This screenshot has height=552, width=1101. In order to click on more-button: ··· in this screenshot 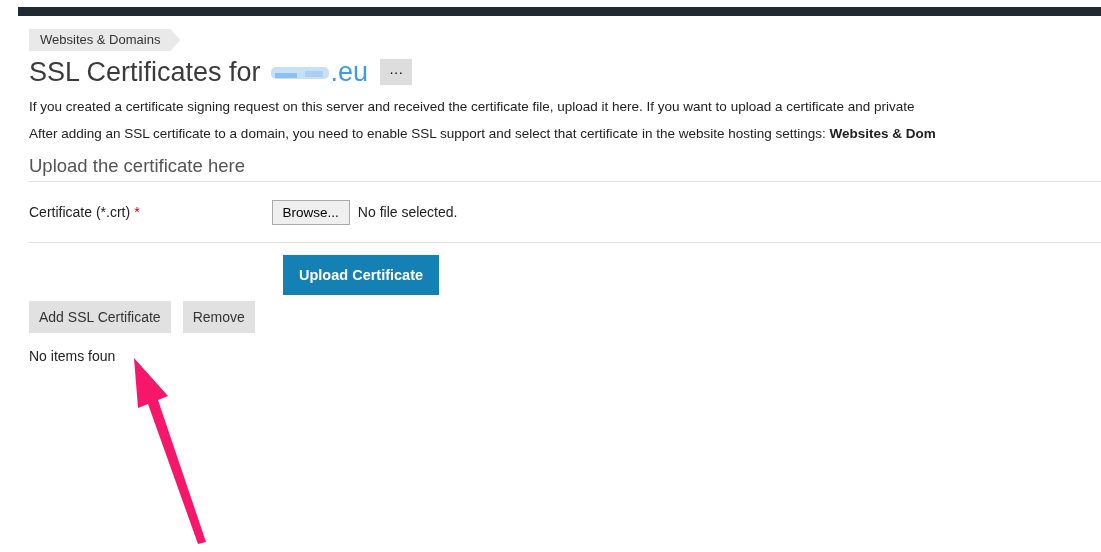, I will do `click(396, 72)`.